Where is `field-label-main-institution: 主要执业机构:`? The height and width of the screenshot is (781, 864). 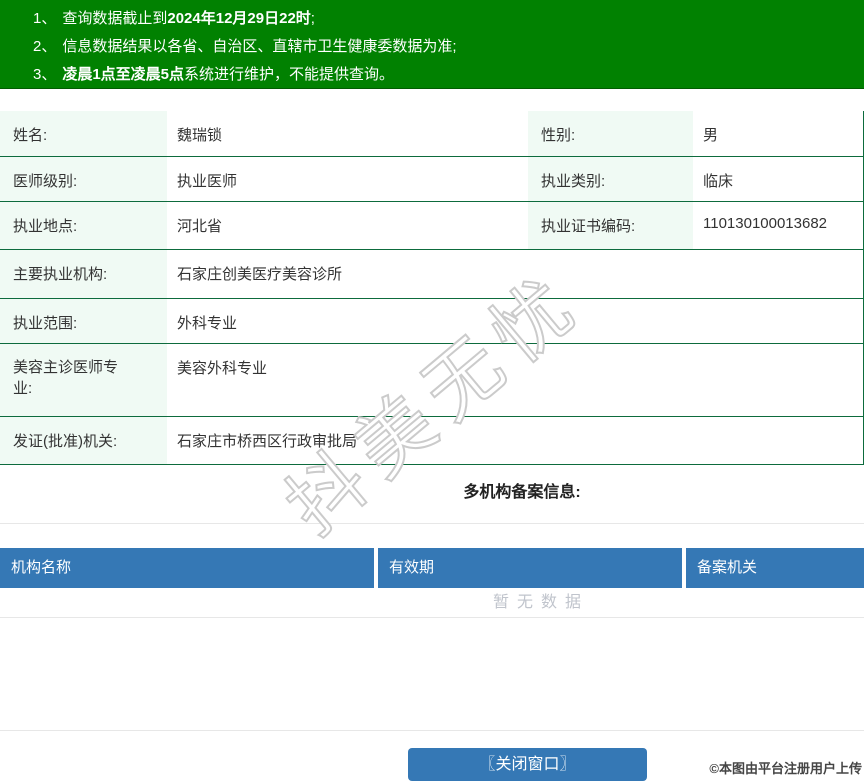
field-label-main-institution: 主要执业机构: is located at coordinates (83, 274).